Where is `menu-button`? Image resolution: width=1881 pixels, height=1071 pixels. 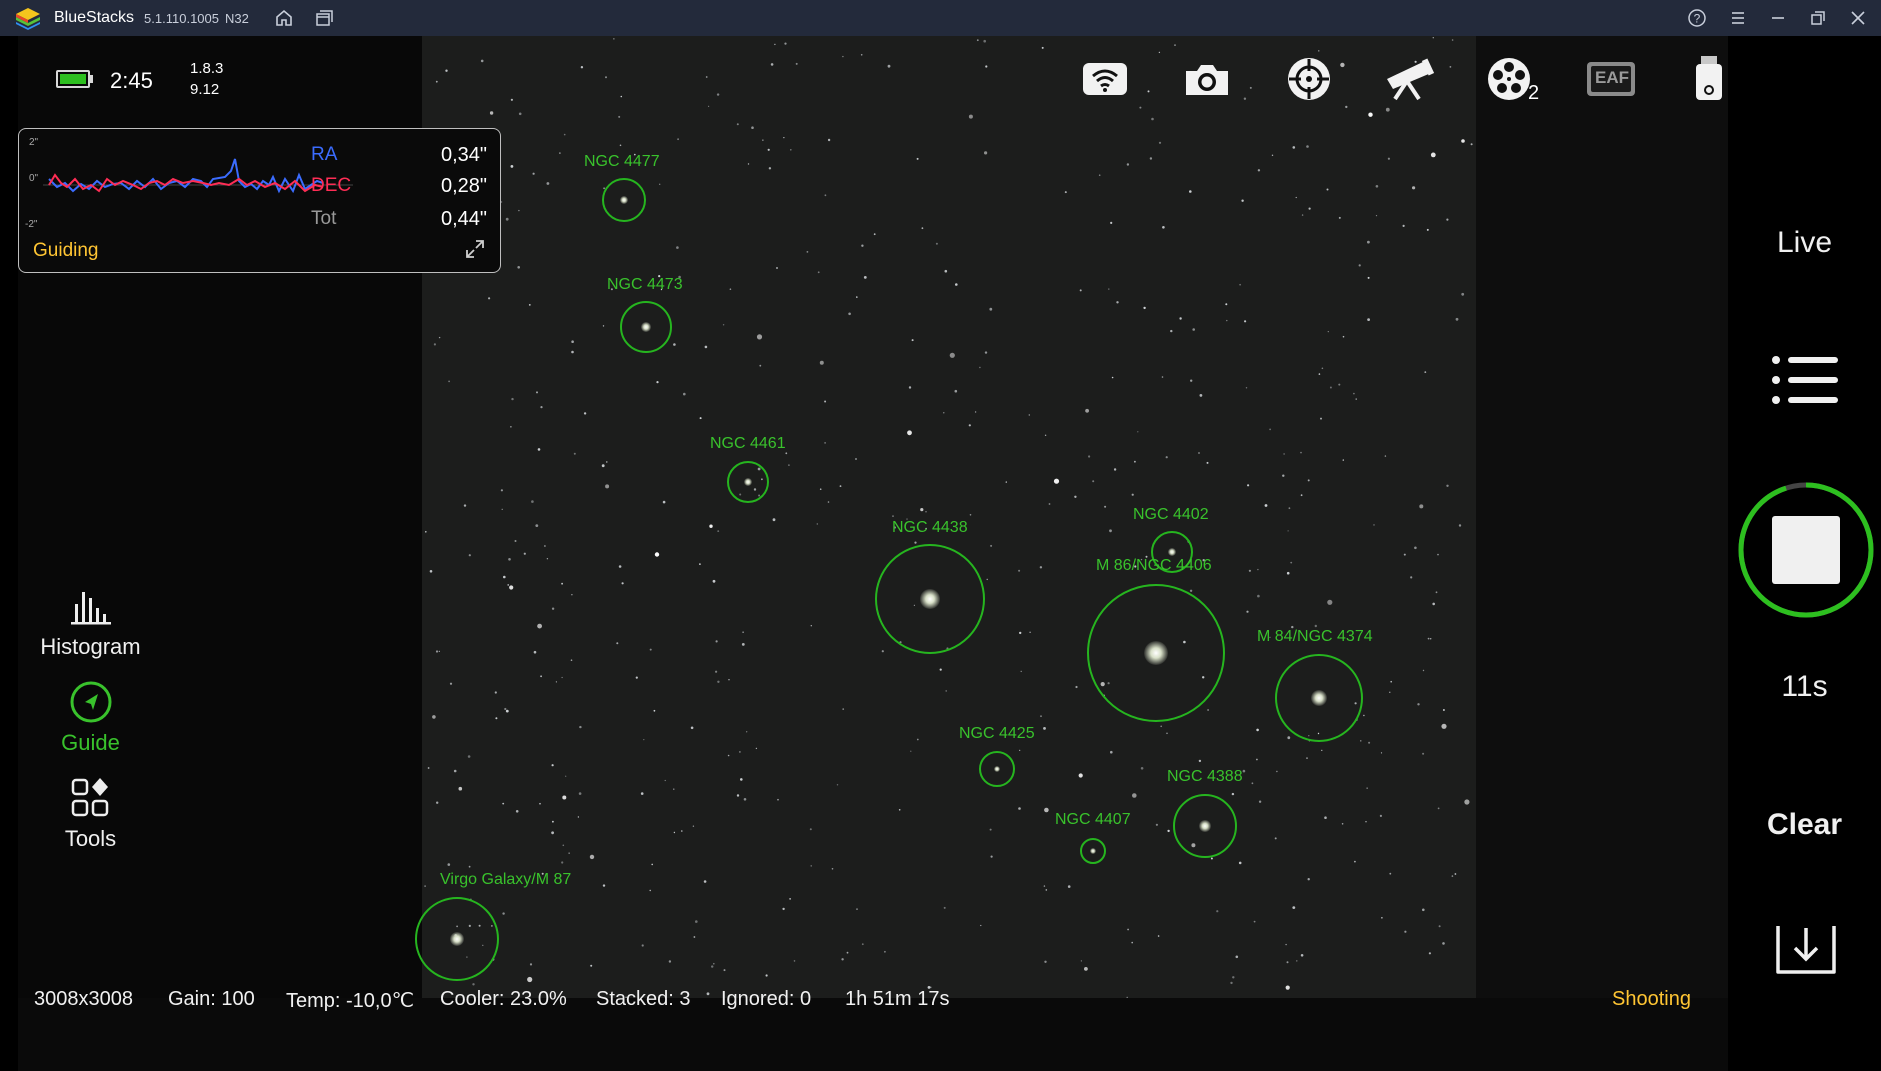
menu-button is located at coordinates (1738, 18).